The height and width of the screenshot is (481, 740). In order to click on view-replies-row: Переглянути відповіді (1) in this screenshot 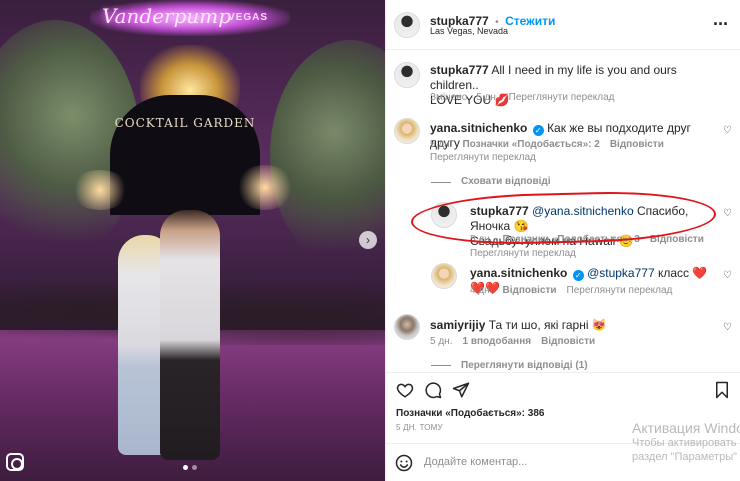, I will do `click(524, 365)`.